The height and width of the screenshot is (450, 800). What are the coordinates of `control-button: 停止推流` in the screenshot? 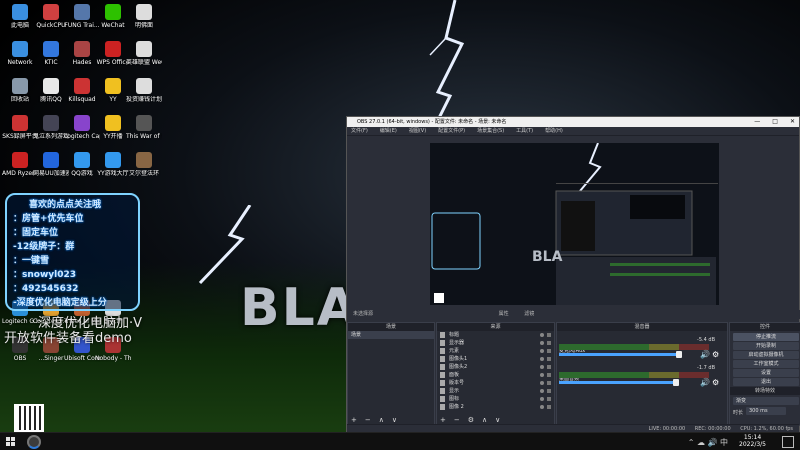 It's located at (766, 337).